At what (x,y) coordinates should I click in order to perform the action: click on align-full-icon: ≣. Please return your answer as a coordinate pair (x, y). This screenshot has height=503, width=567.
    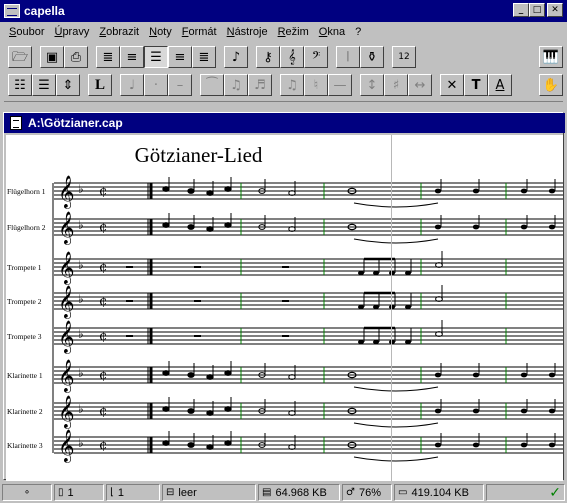
    Looking at the image, I should click on (108, 57).